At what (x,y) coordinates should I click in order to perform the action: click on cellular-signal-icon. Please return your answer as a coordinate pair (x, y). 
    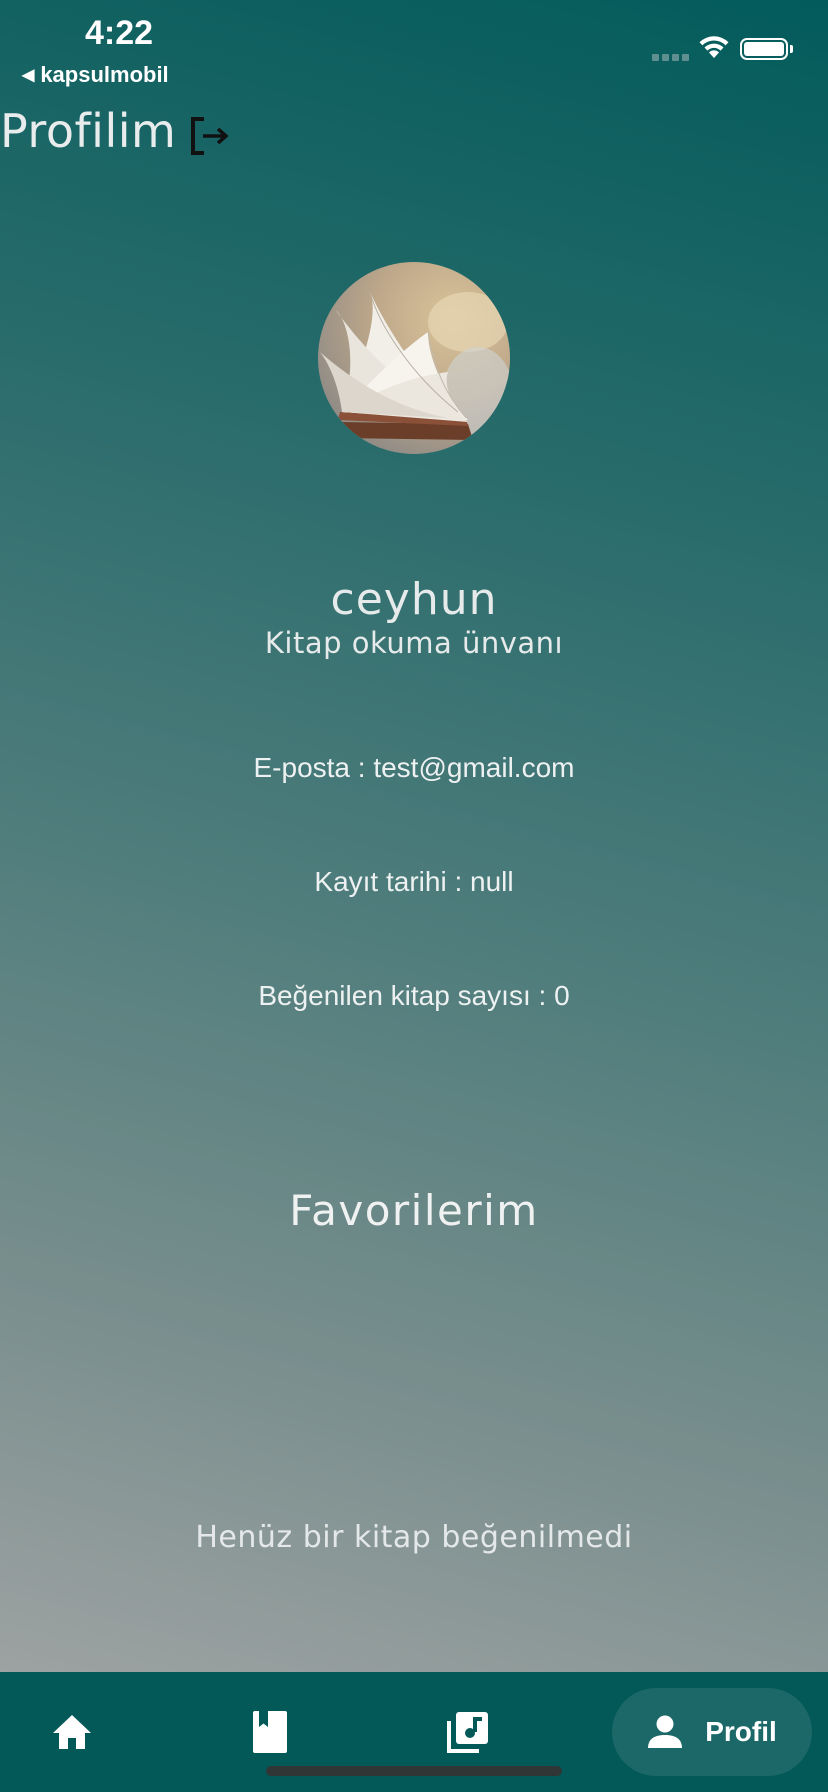
    Looking at the image, I should click on (670, 57).